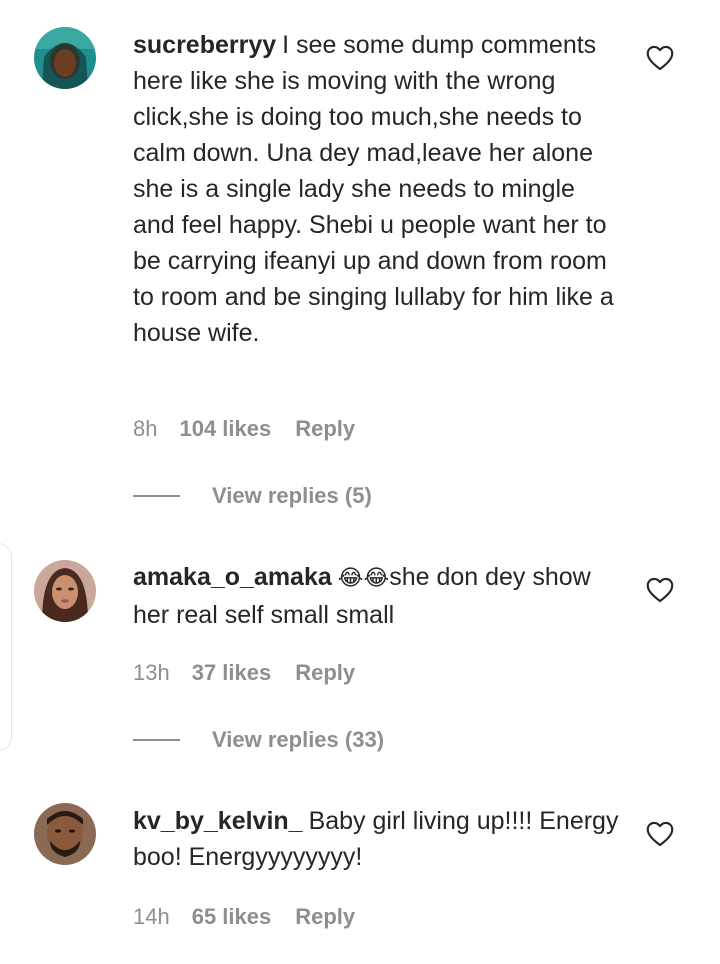 Image resolution: width=720 pixels, height=964 pixels. Describe the element at coordinates (151, 916) in the screenshot. I see `comment-time: 14h` at that location.